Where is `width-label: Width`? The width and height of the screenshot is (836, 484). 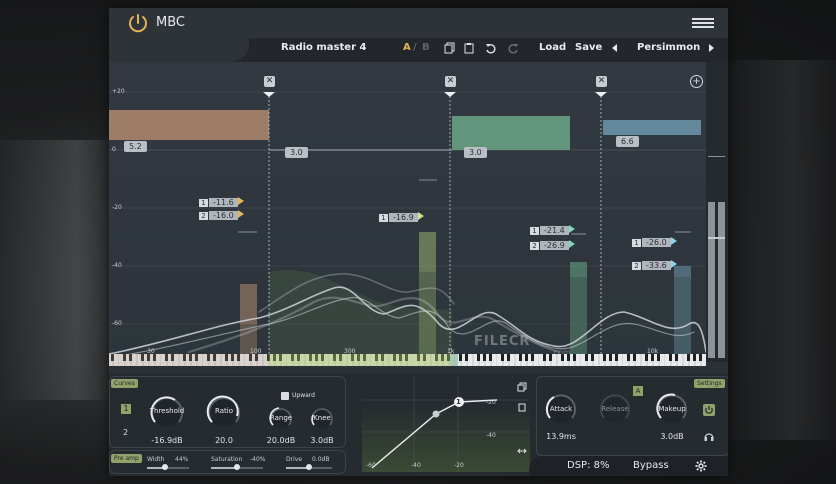
width-label: Width is located at coordinates (156, 459).